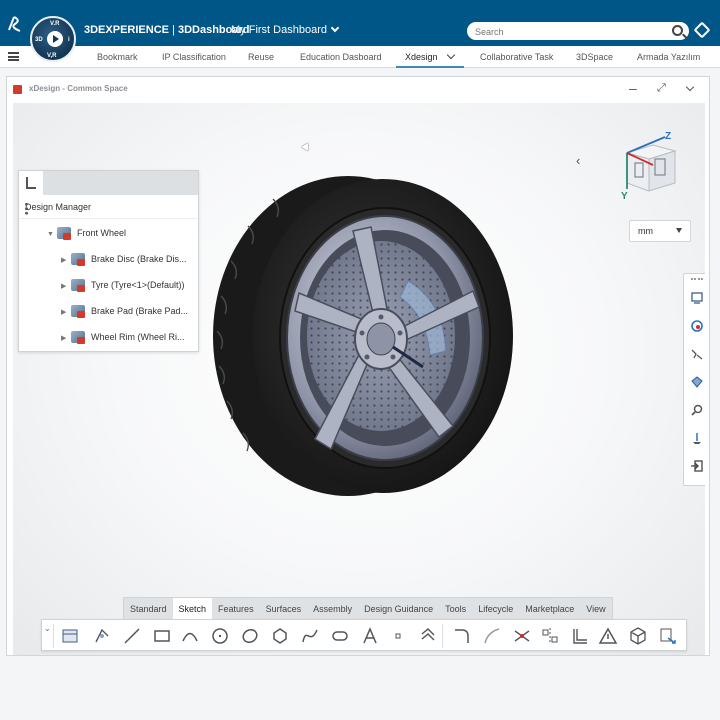 This screenshot has width=720, height=720. What do you see at coordinates (341, 57) in the screenshot?
I see `tab-education-dasboard: Education Dasboard` at bounding box center [341, 57].